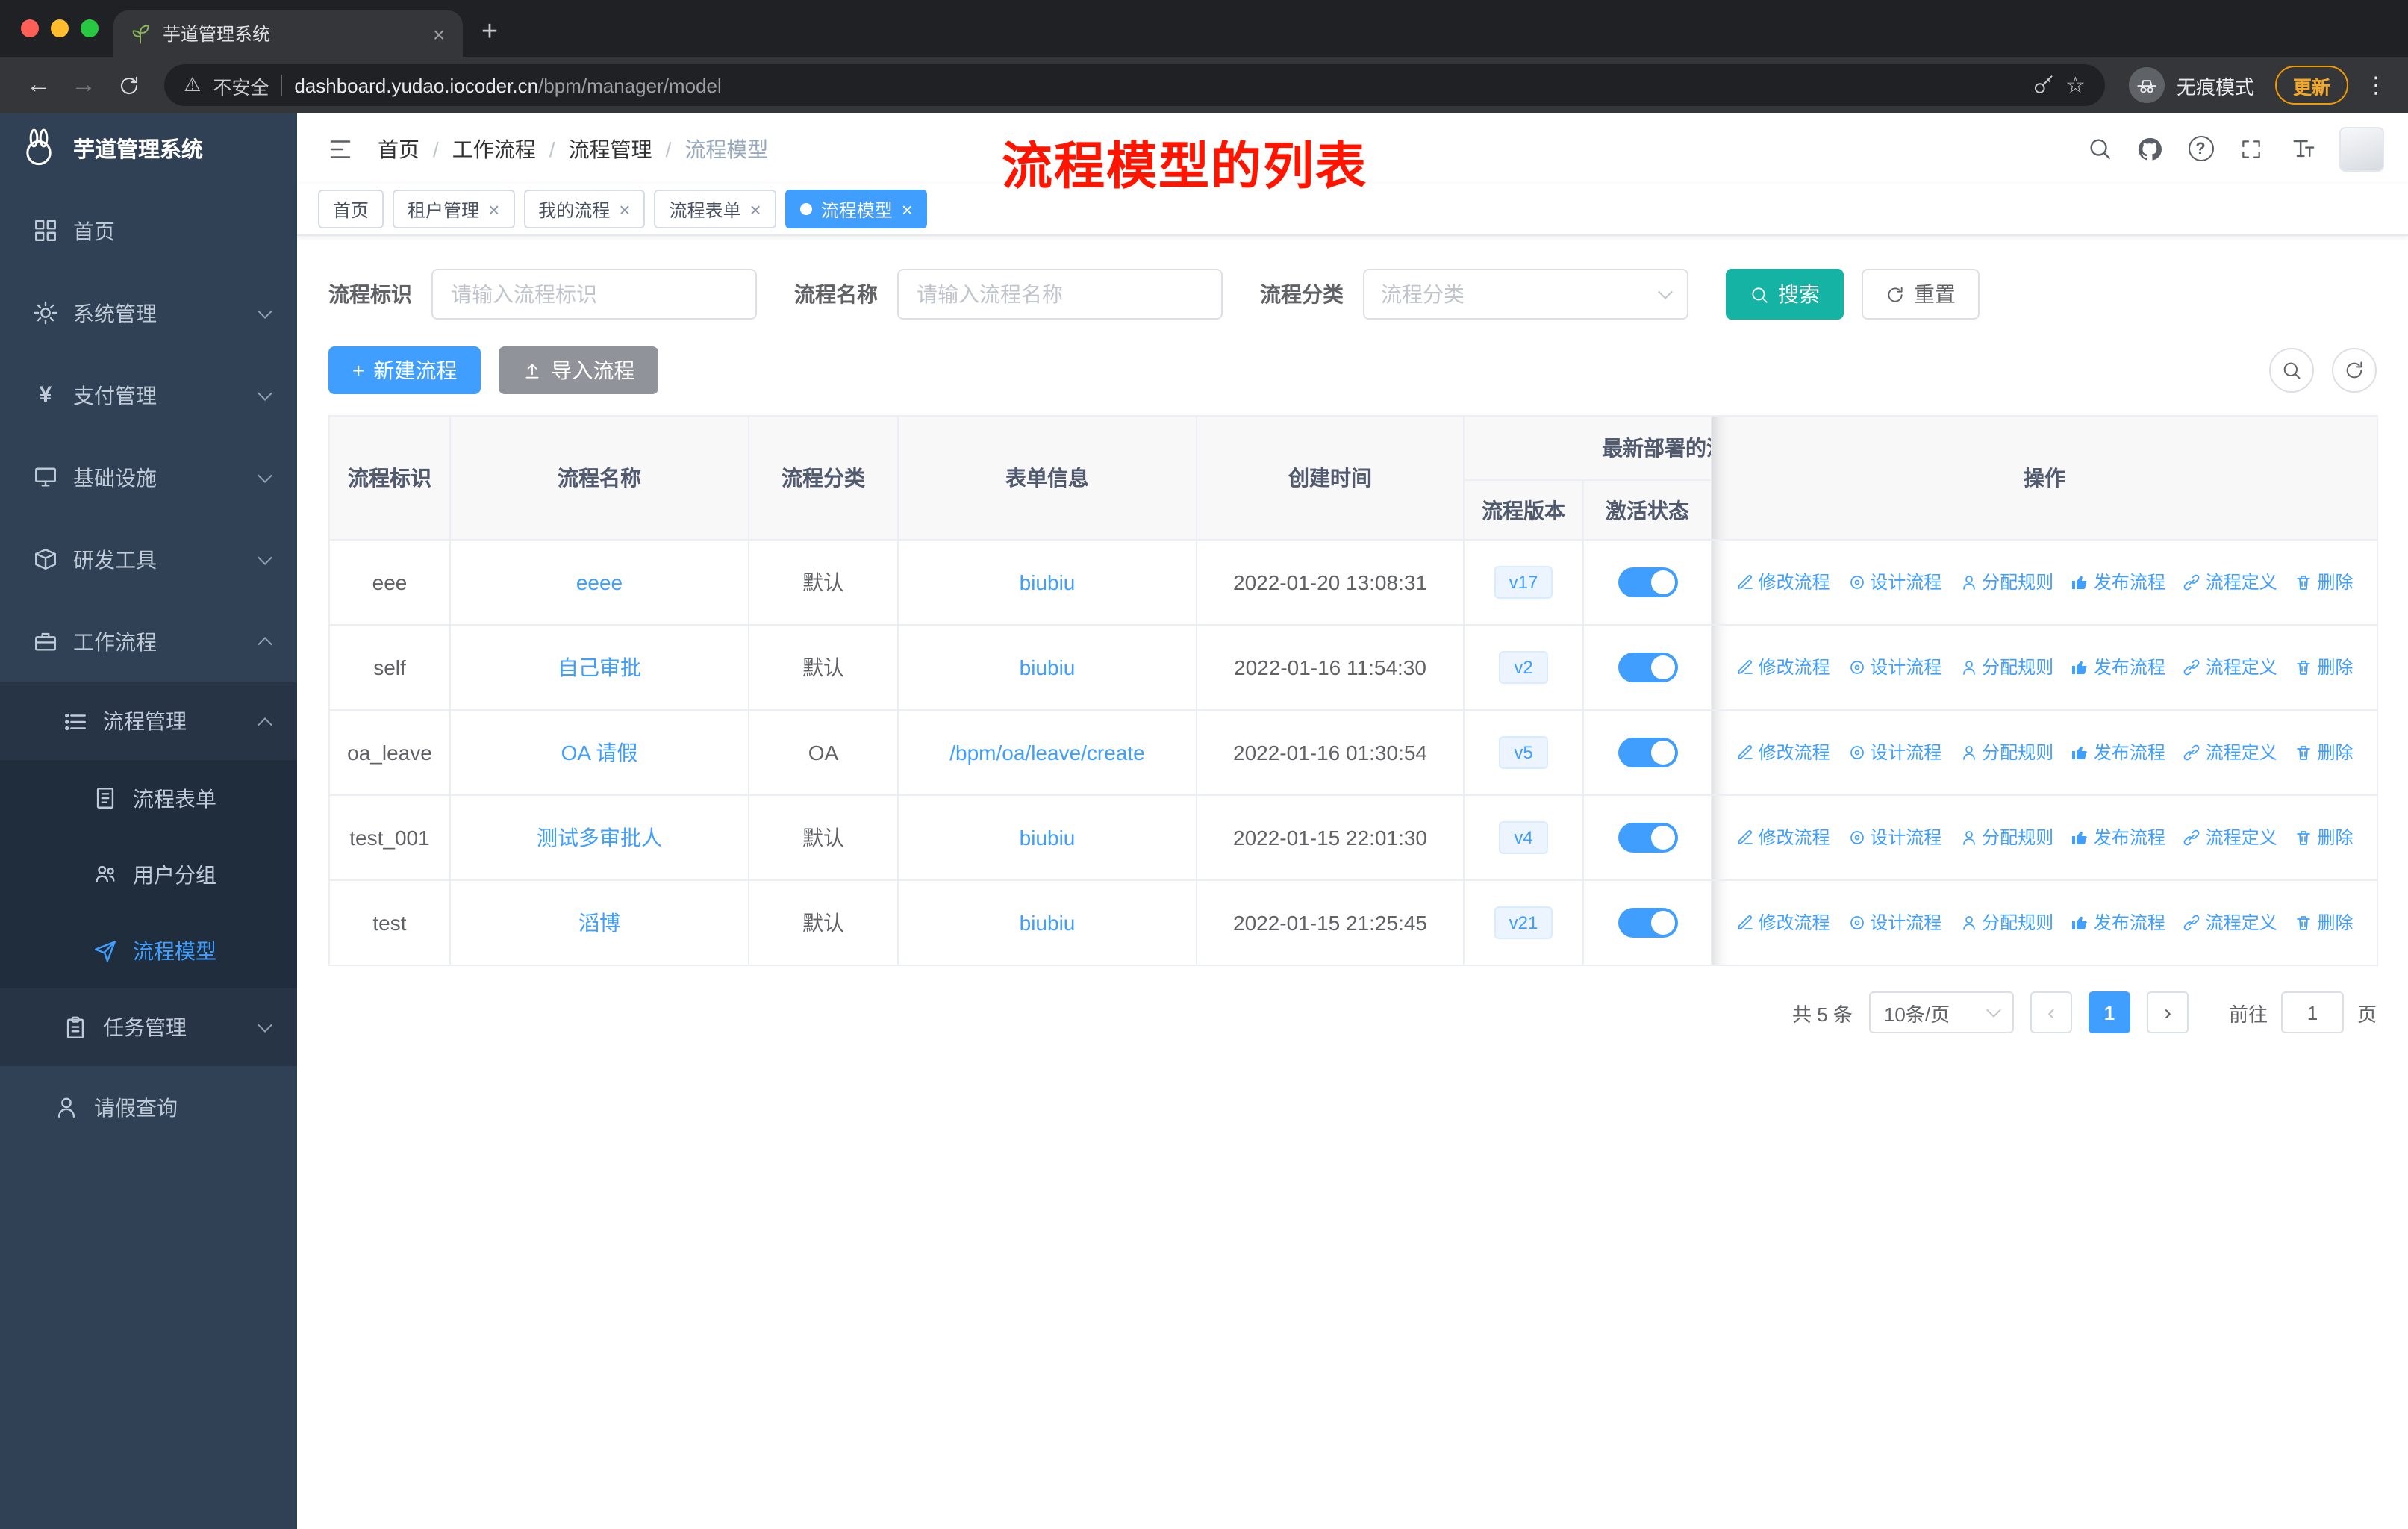 Image resolution: width=2408 pixels, height=1529 pixels. What do you see at coordinates (610, 149) in the screenshot?
I see `breadcrumb-process-mgmt: 流程管理` at bounding box center [610, 149].